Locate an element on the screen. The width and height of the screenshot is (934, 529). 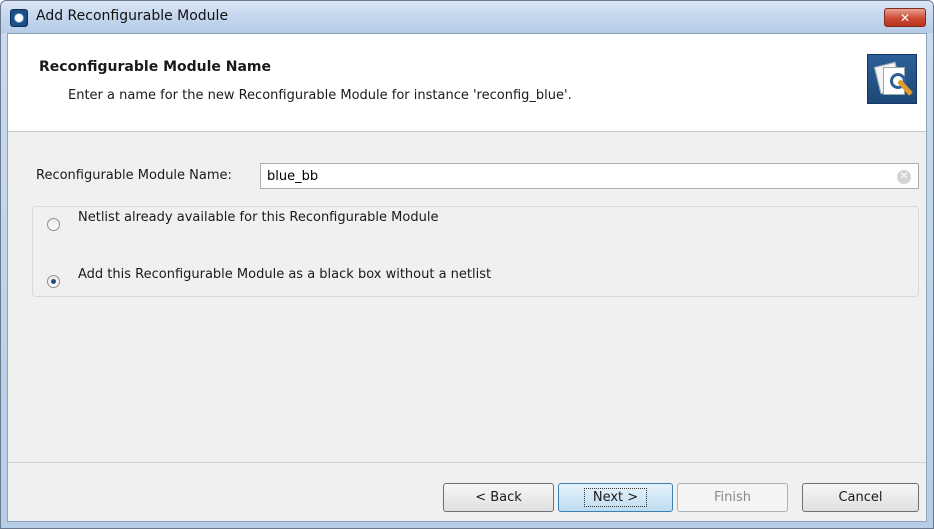
module-name-row: Reconfigurable Module Name: ✕ is located at coordinates (467, 175).